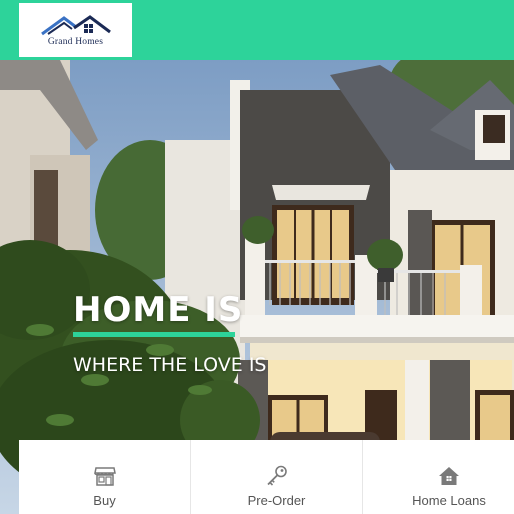  Describe the element at coordinates (449, 476) in the screenshot. I see `home-icon` at that location.